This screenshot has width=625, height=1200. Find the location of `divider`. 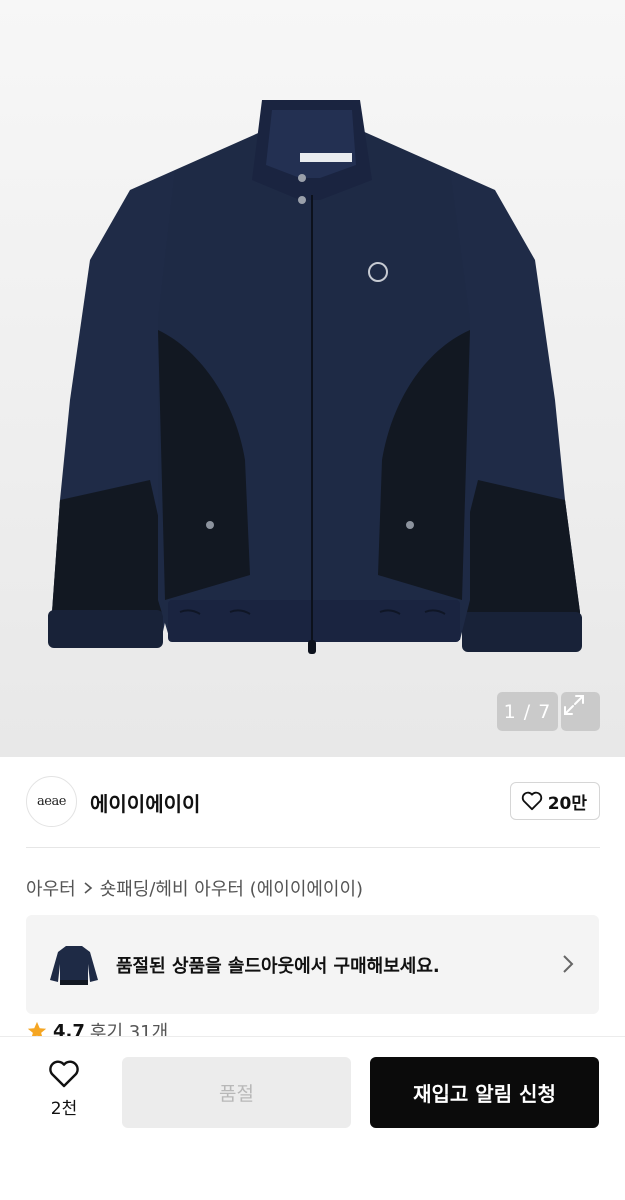

divider is located at coordinates (313, 847).